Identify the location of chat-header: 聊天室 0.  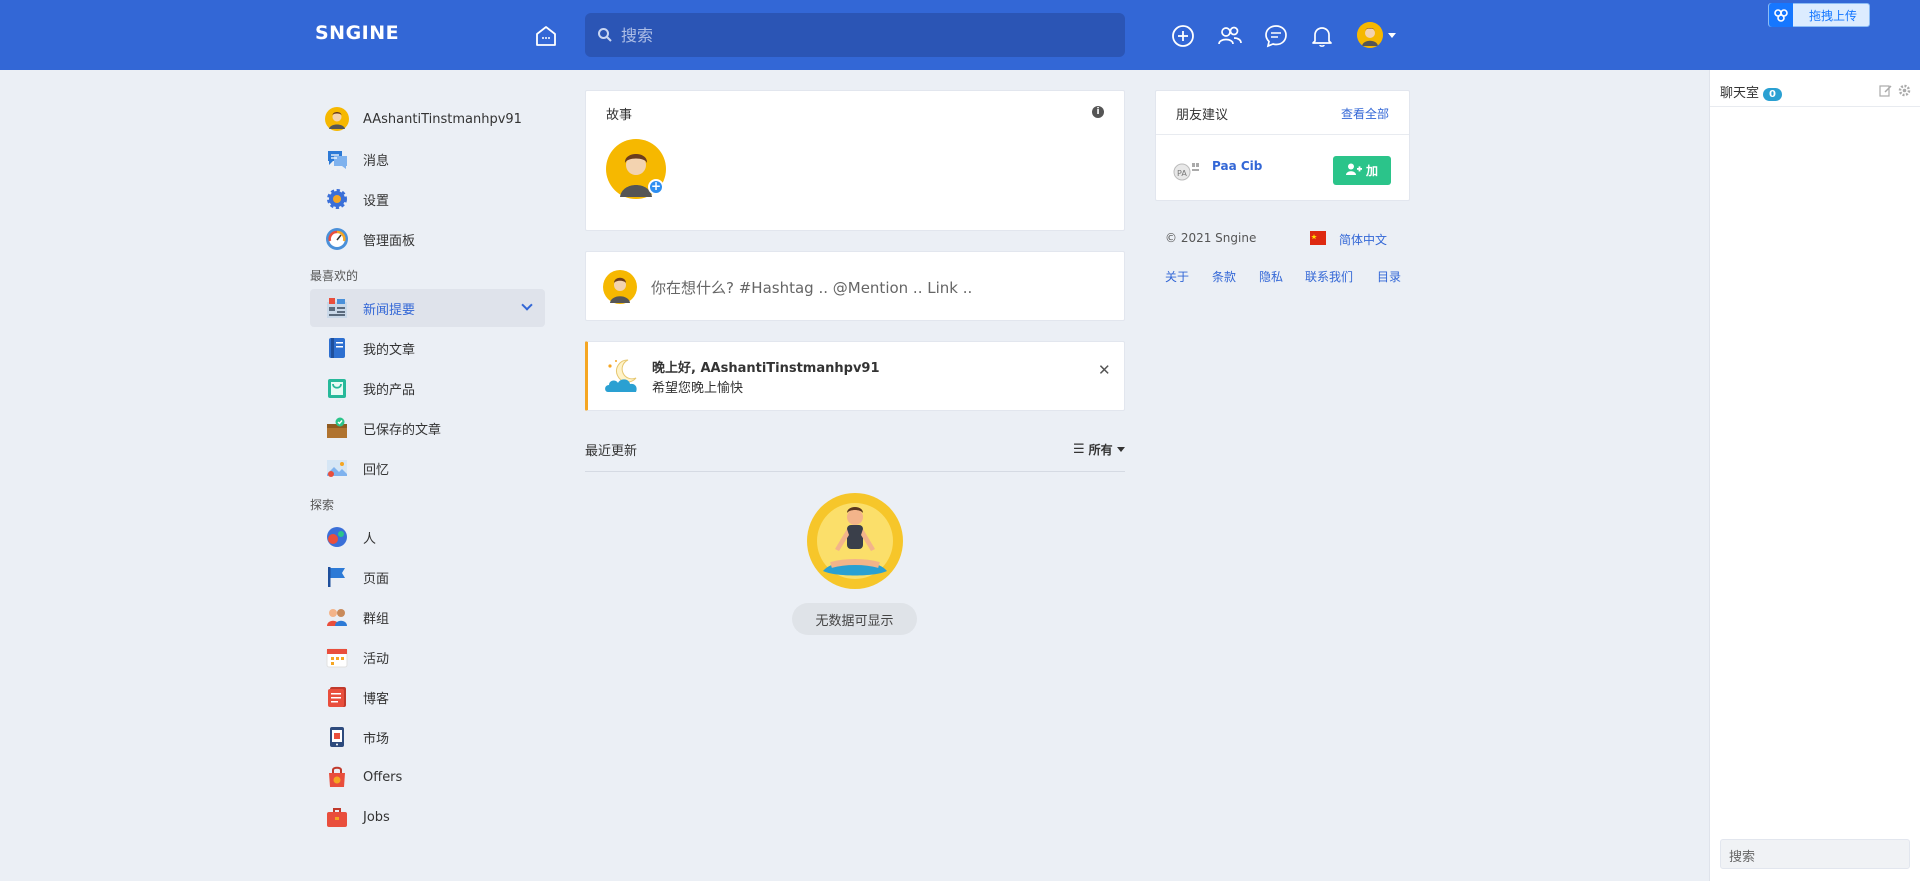
(1751, 91).